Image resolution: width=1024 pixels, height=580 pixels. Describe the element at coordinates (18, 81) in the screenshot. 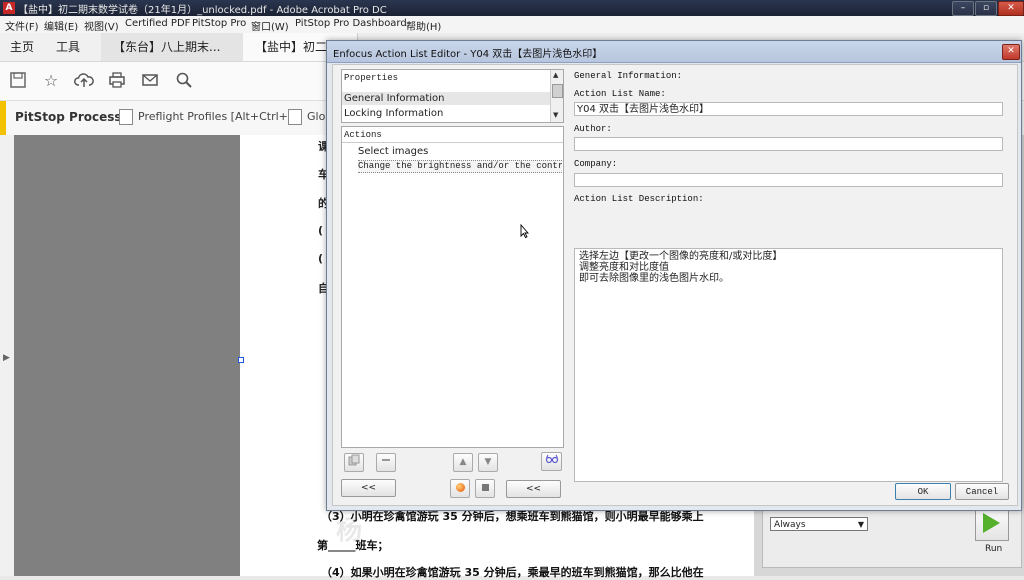

I see `save-icon` at that location.